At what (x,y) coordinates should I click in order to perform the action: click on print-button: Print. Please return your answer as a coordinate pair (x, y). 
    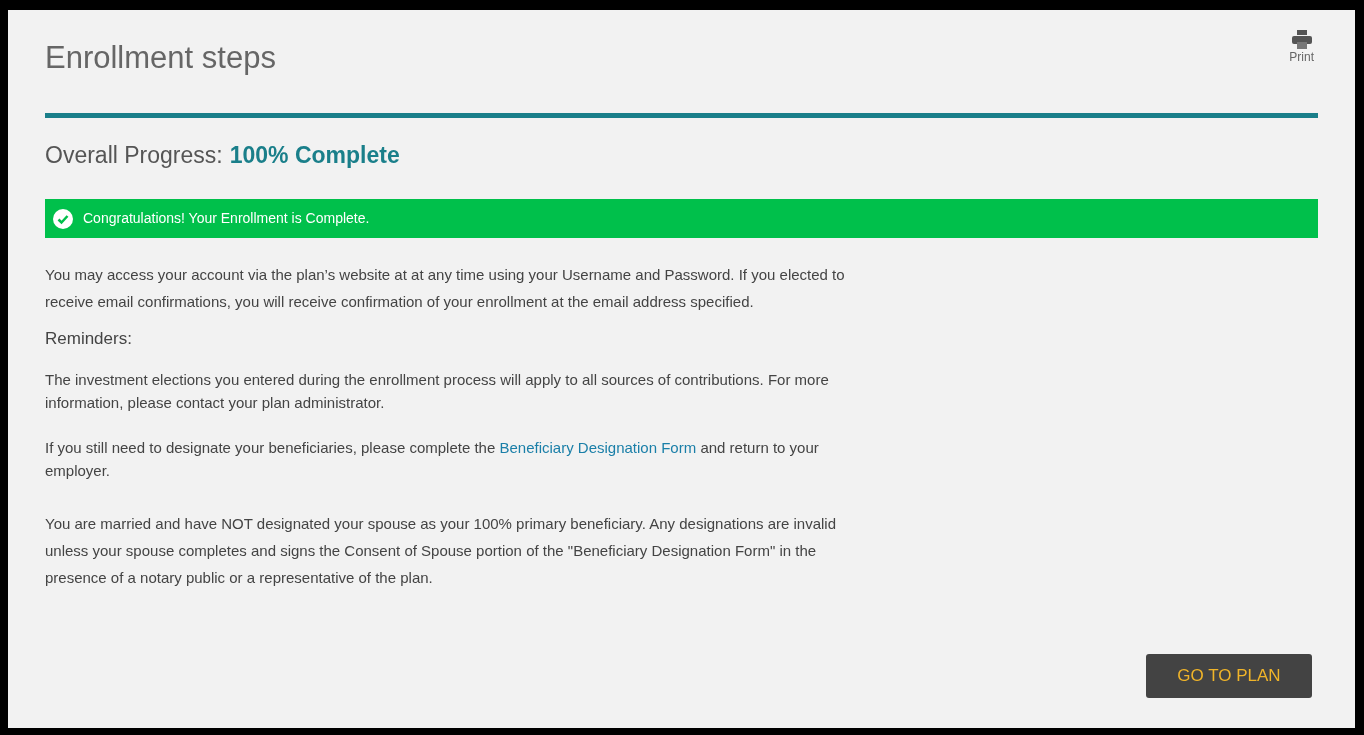
    Looking at the image, I should click on (1301, 47).